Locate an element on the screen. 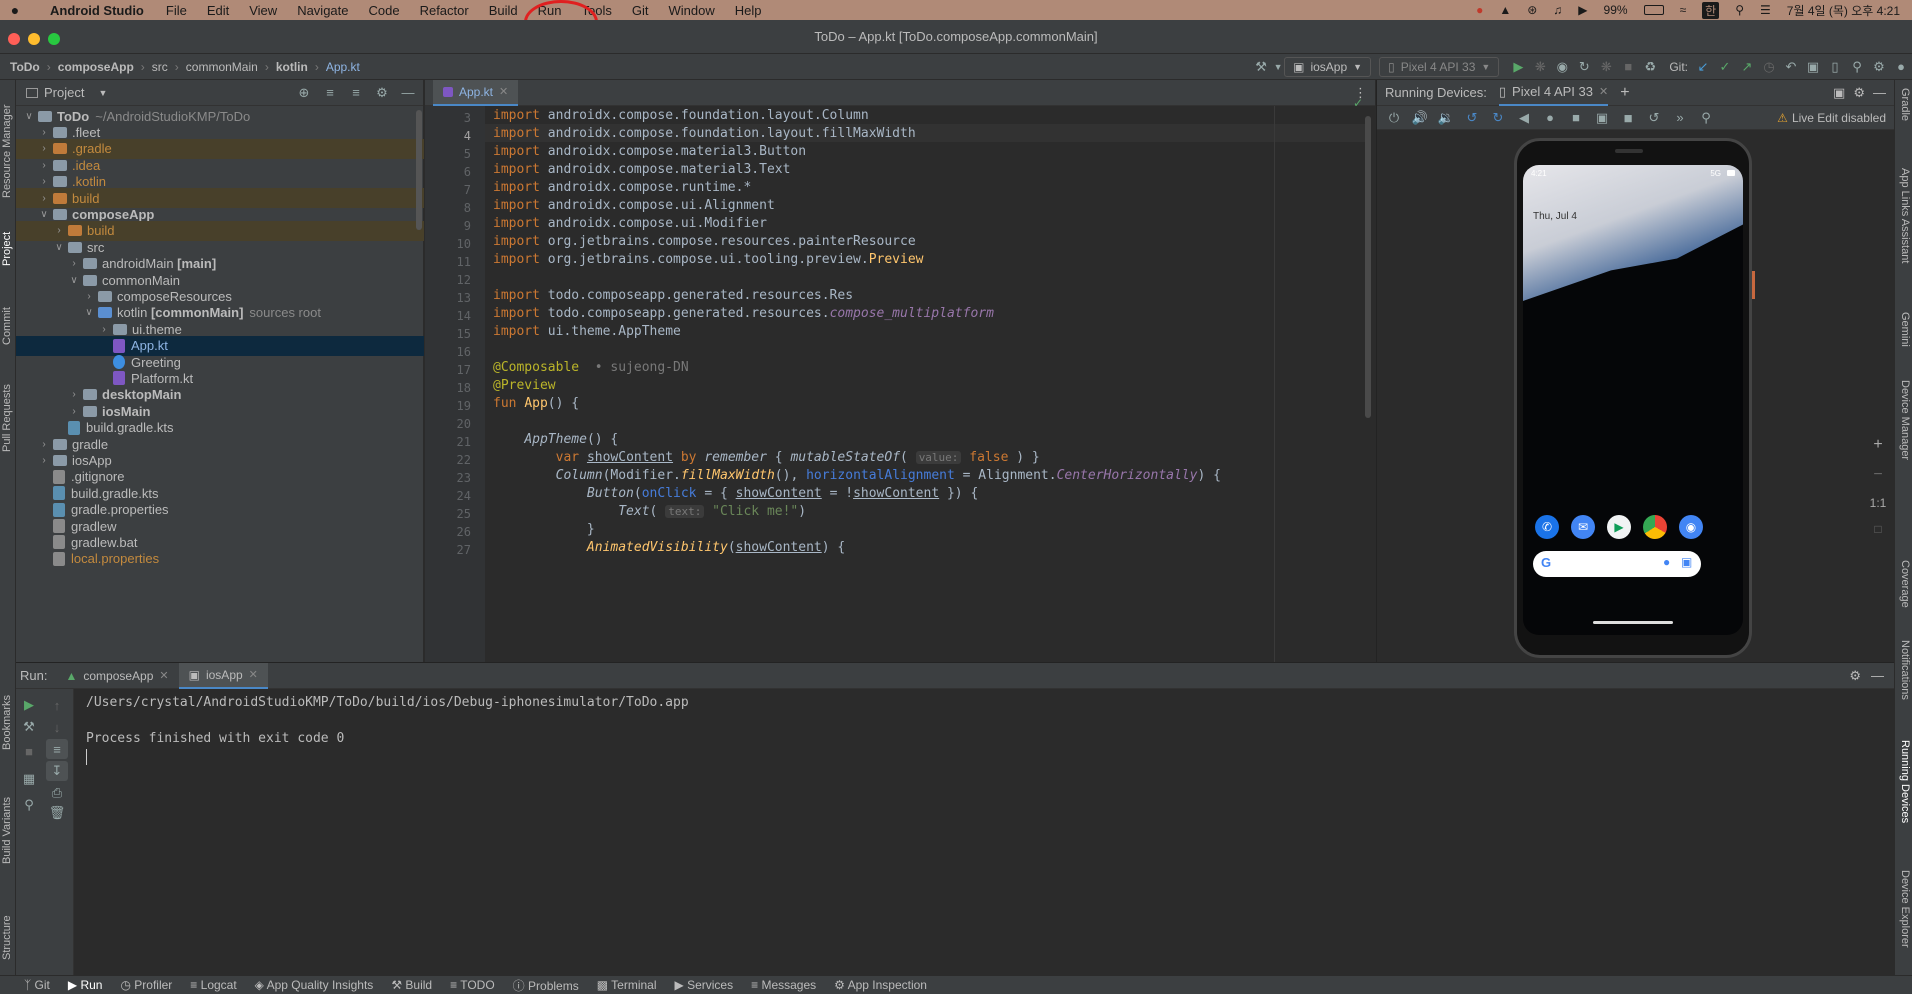  app-messages-icon: ✉ is located at coordinates (1583, 527).